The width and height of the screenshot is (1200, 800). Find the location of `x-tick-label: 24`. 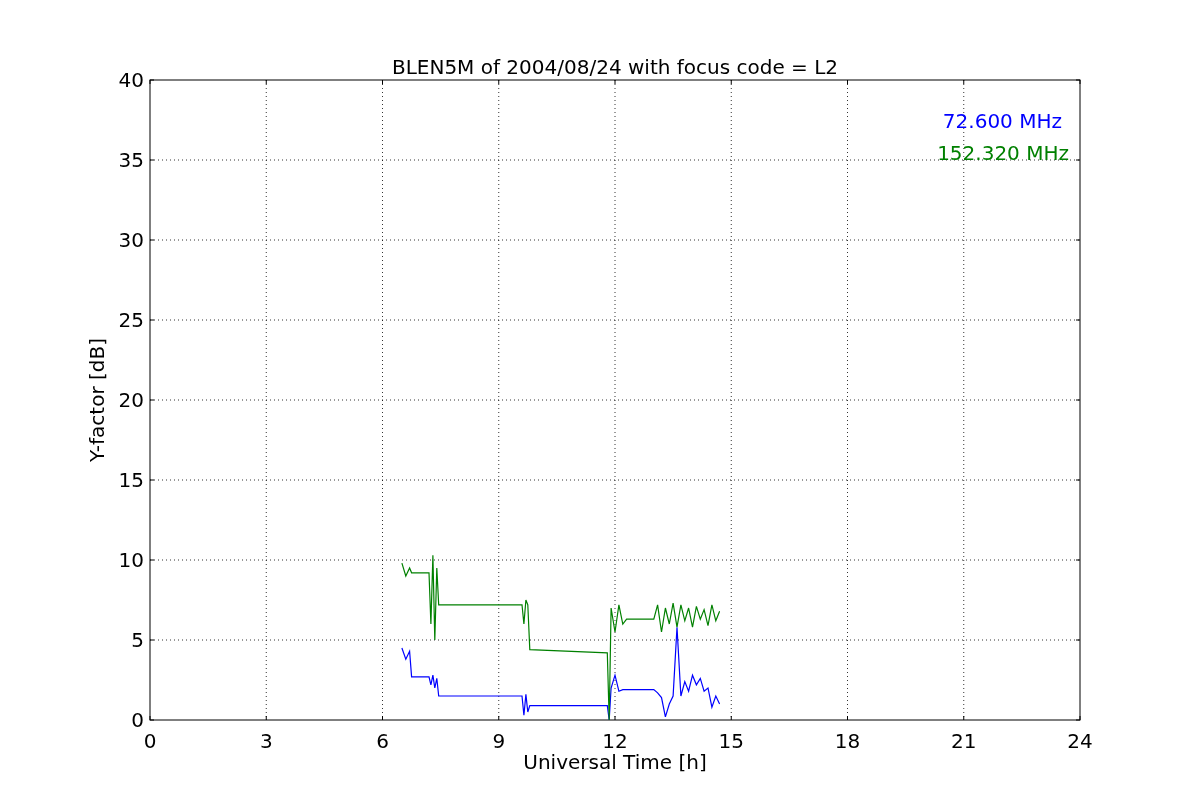

x-tick-label: 24 is located at coordinates (1080, 741).